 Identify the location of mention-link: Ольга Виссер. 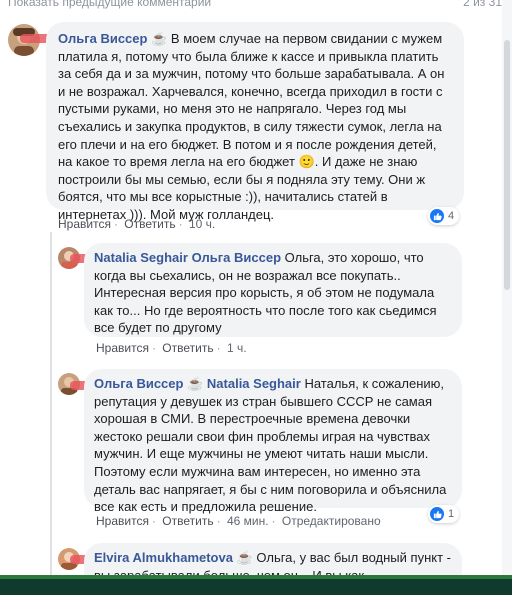
(236, 257).